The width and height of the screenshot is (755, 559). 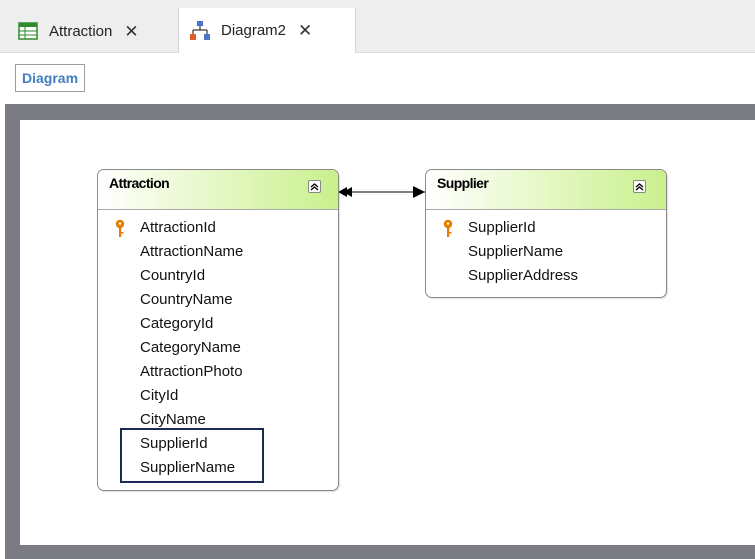 I want to click on entity-title: Attraction, so click(x=139, y=183).